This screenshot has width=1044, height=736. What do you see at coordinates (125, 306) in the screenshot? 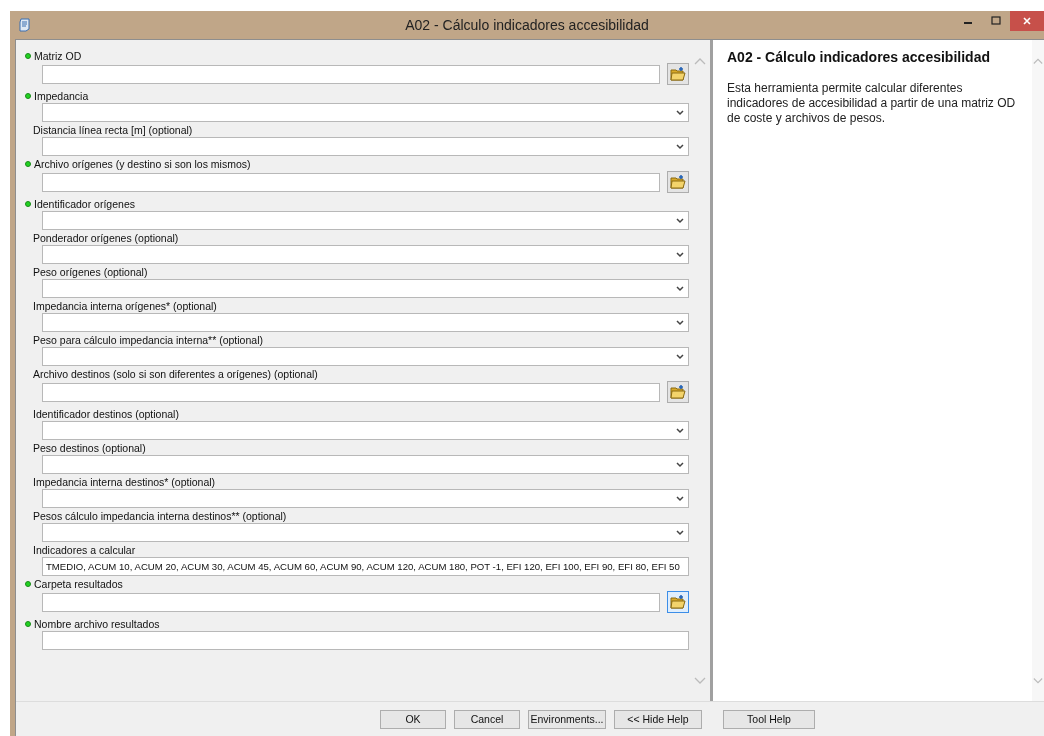
I see `parameter-label: Impedancia interna orígenes* (optional)` at bounding box center [125, 306].